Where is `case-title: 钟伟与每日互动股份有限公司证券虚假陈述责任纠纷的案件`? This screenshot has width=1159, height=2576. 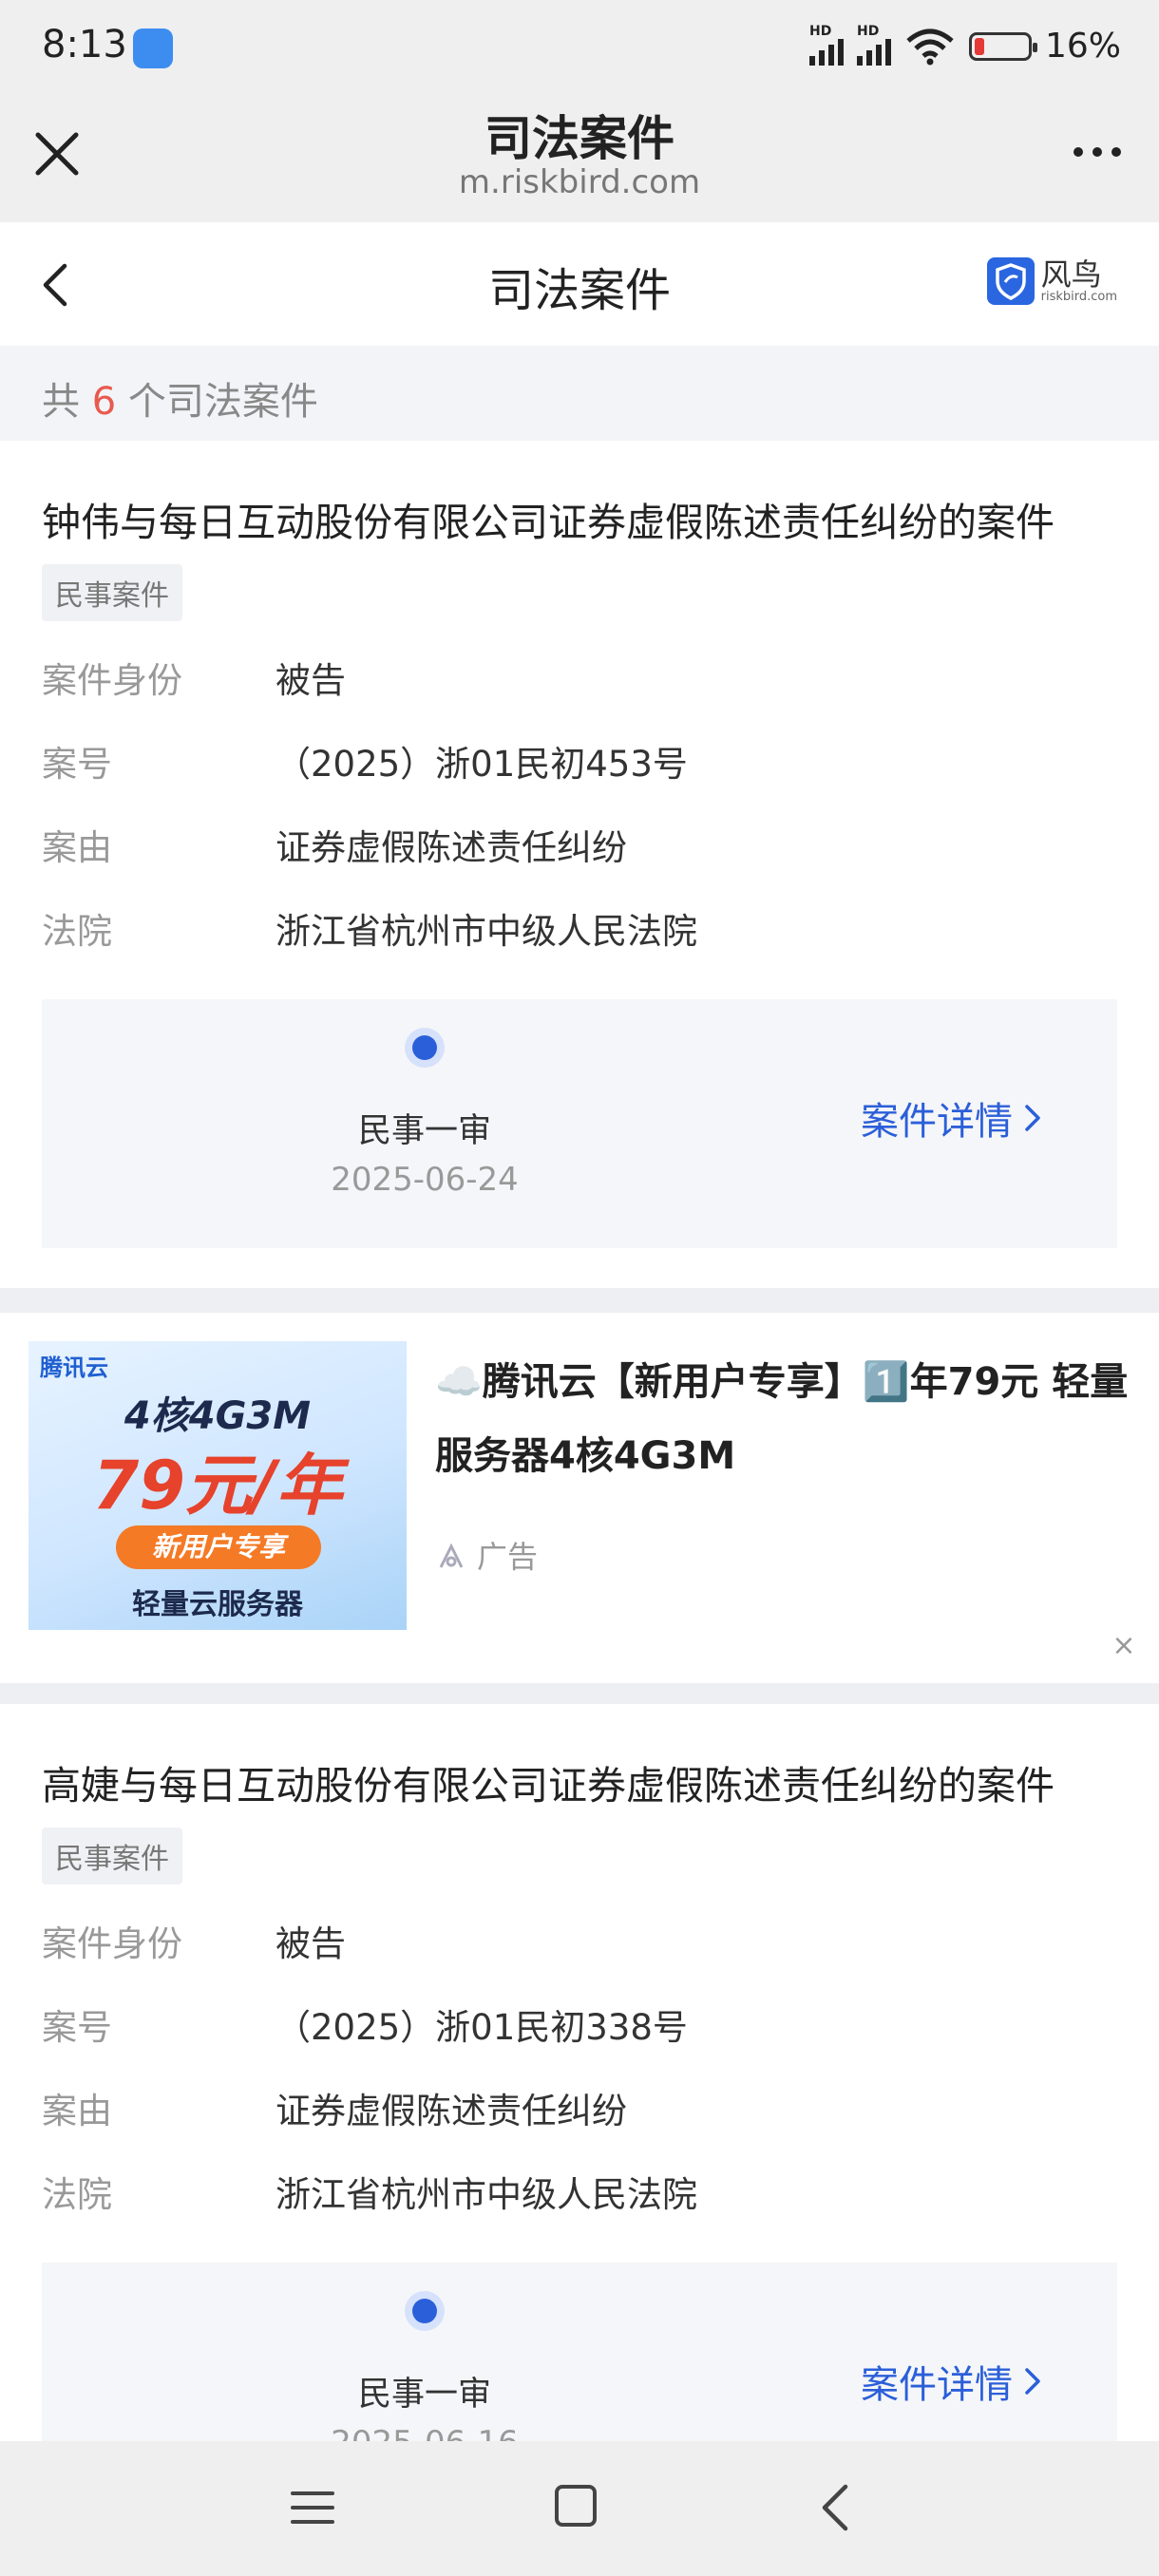
case-title: 钟伟与每日互动股份有限公司证券虚假陈述责任纠纷的案件 is located at coordinates (548, 518).